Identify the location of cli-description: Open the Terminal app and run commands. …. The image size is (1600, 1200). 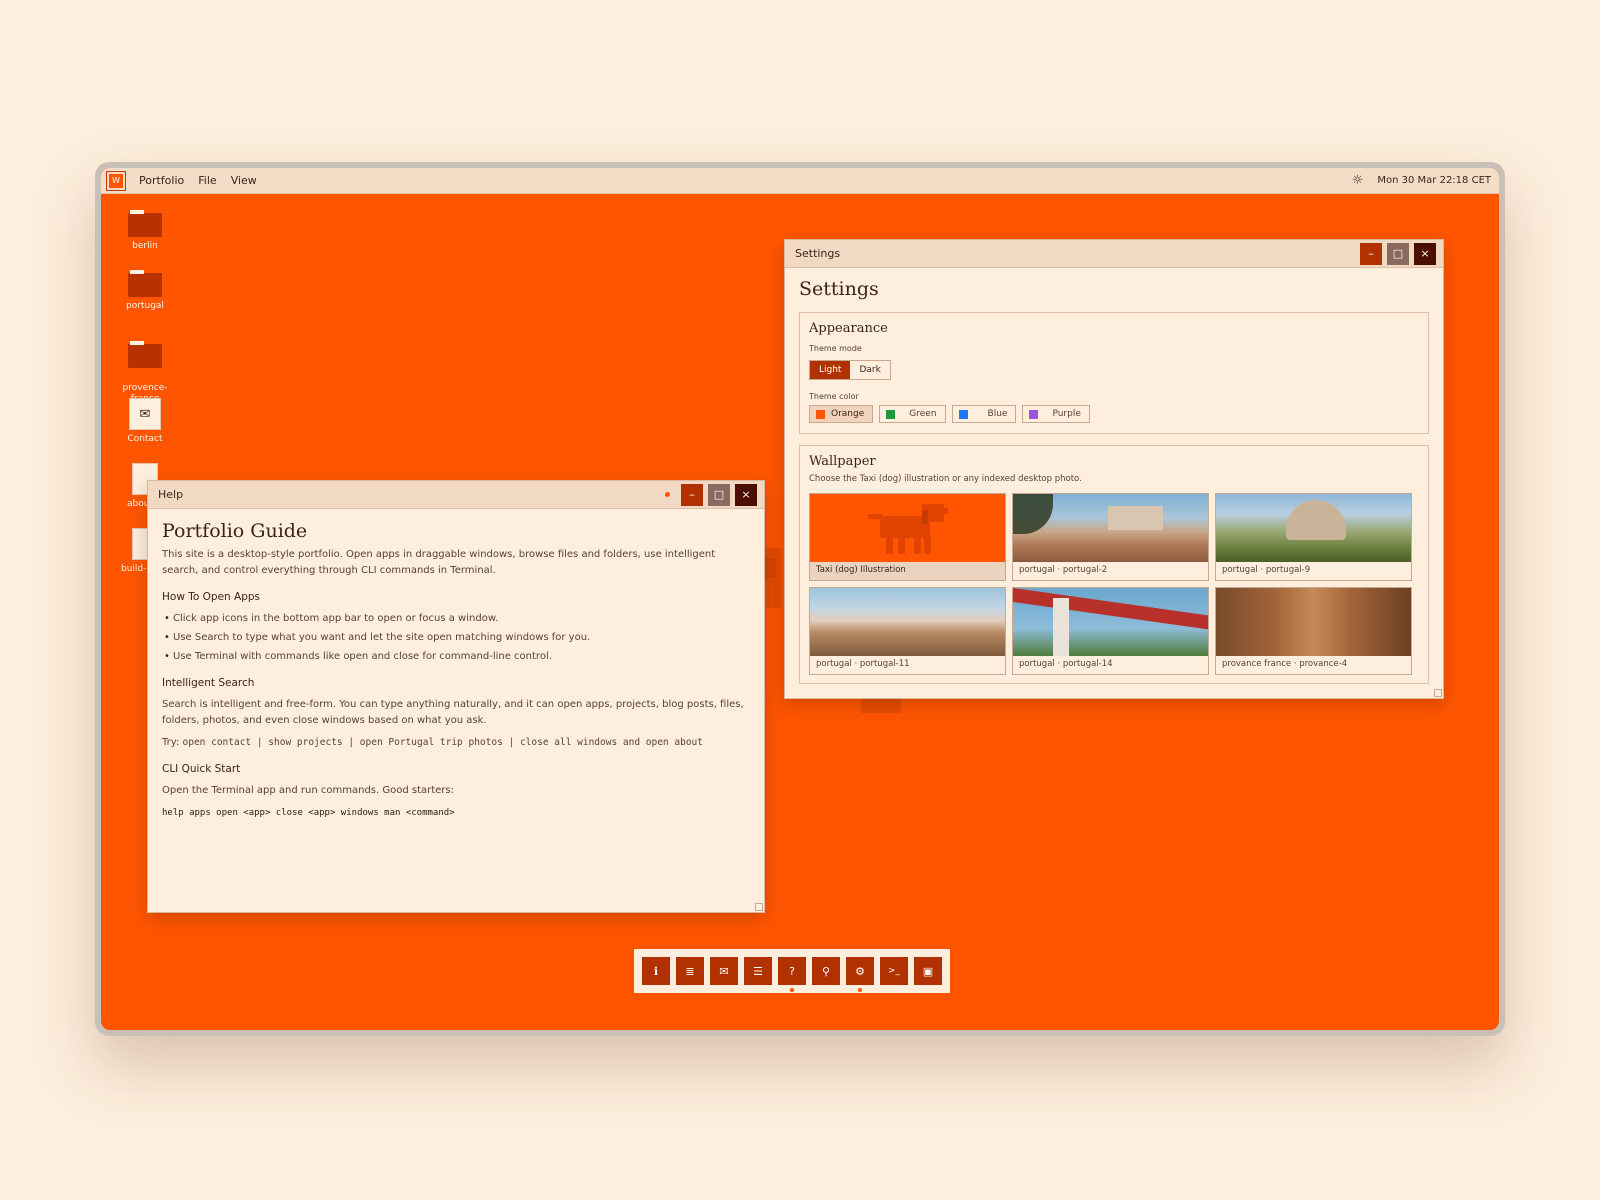
(308, 790).